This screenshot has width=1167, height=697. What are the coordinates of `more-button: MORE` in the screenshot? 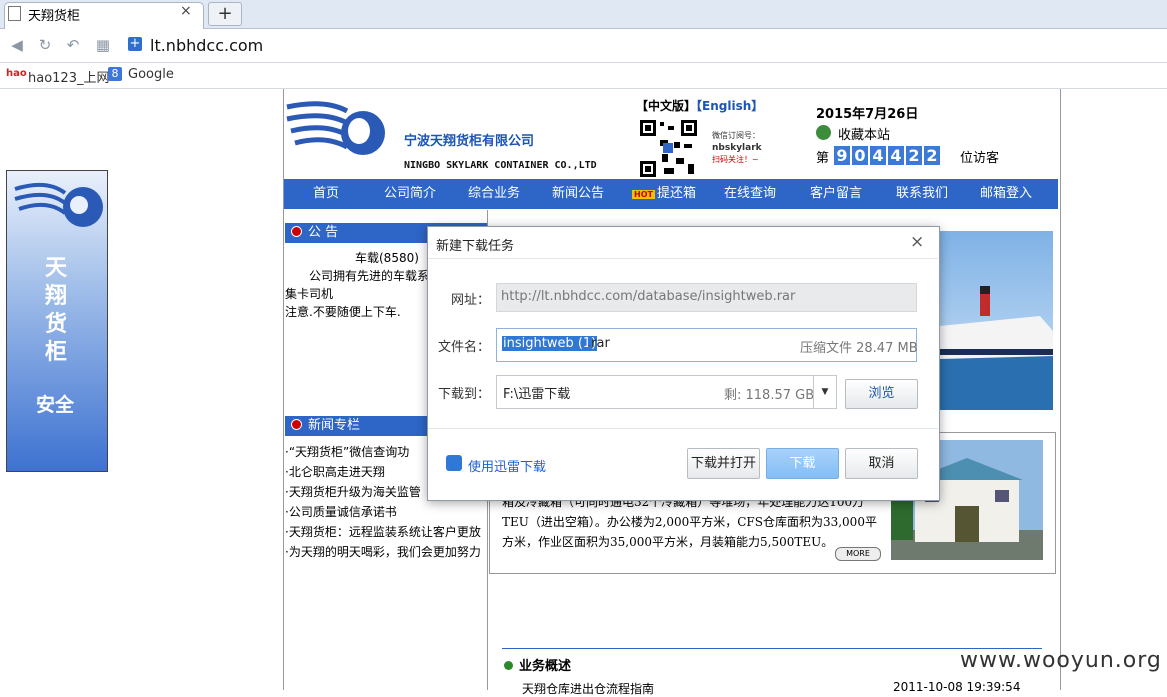 It's located at (858, 554).